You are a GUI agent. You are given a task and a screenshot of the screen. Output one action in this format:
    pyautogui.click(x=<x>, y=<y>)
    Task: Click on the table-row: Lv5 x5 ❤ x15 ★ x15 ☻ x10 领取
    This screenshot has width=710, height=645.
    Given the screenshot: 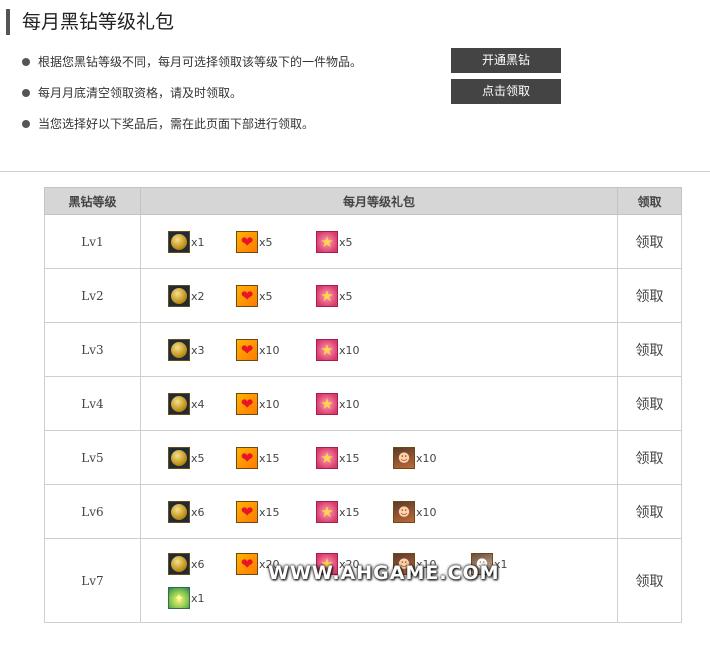 What is the action you would take?
    pyautogui.click(x=363, y=457)
    